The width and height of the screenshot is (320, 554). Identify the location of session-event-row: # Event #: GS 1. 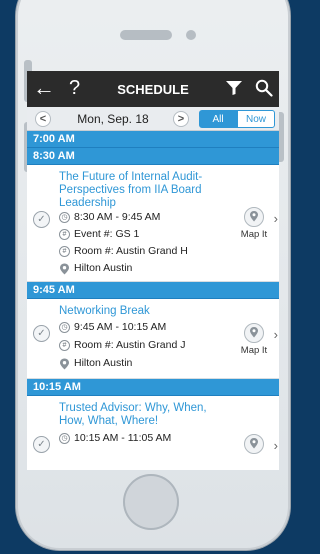
(99, 234).